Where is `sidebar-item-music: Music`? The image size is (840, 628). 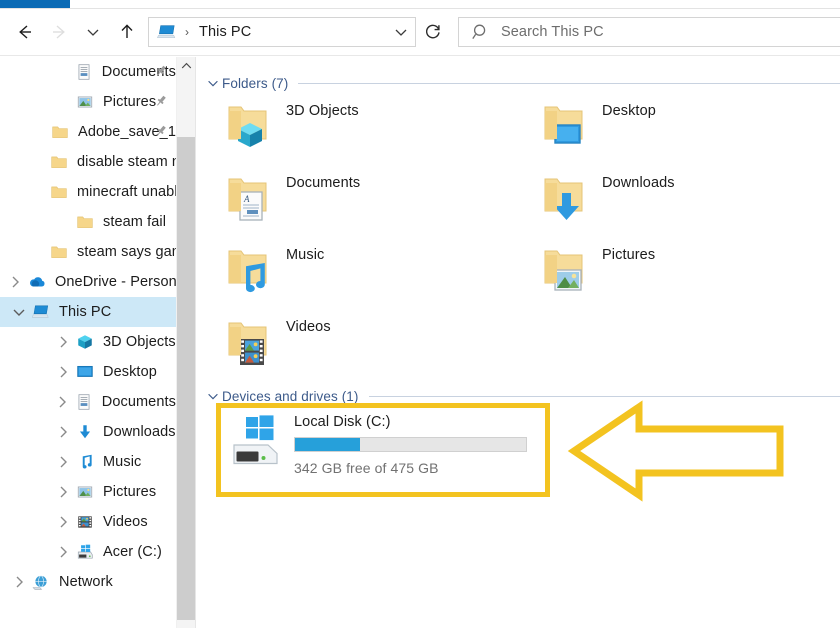 sidebar-item-music: Music is located at coordinates (88, 462).